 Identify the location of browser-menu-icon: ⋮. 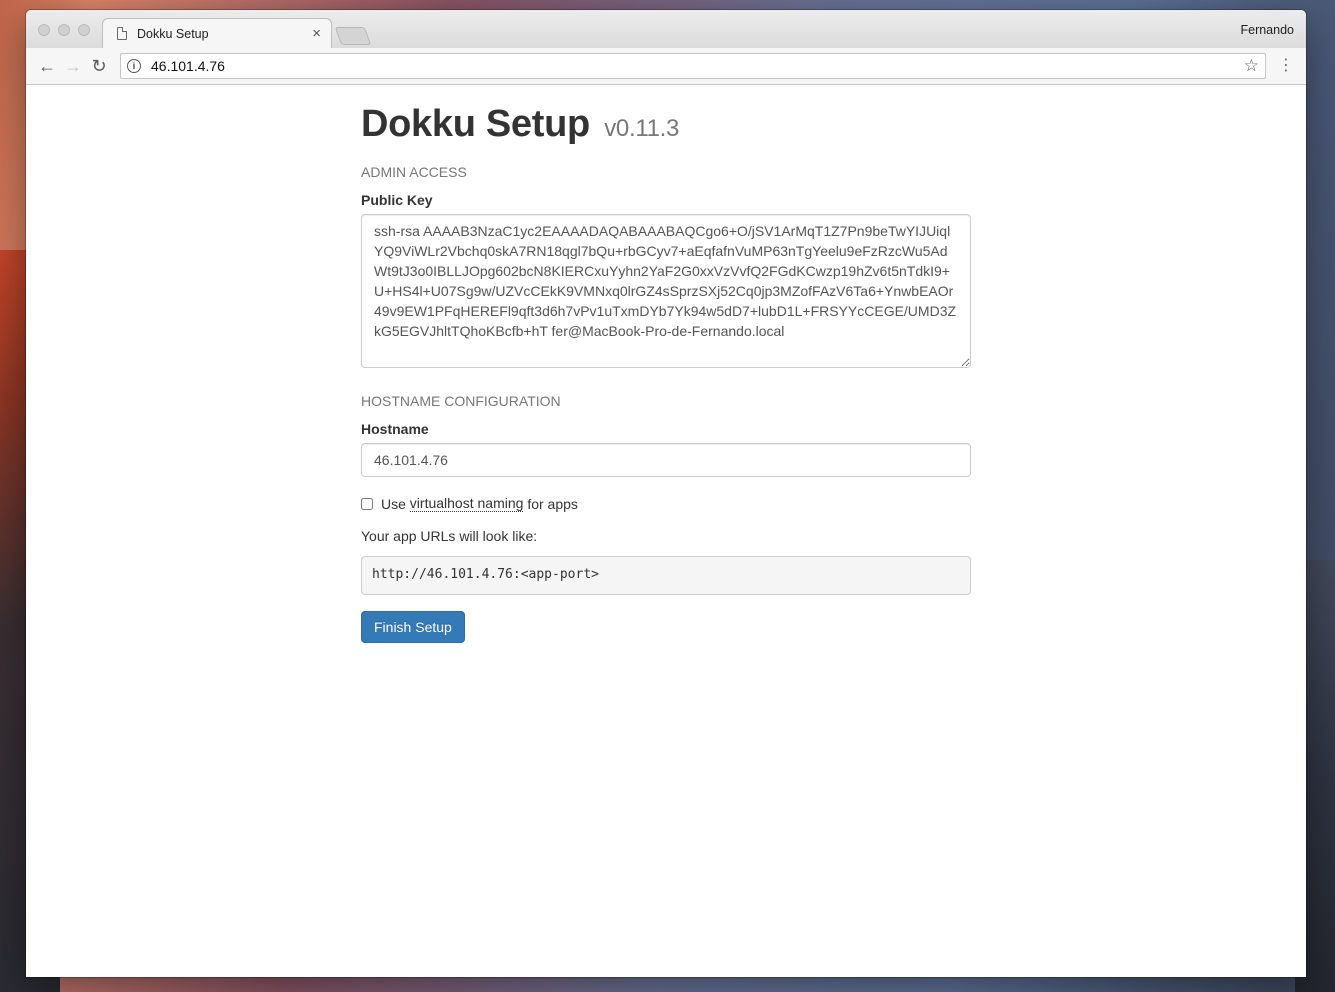
(1286, 66).